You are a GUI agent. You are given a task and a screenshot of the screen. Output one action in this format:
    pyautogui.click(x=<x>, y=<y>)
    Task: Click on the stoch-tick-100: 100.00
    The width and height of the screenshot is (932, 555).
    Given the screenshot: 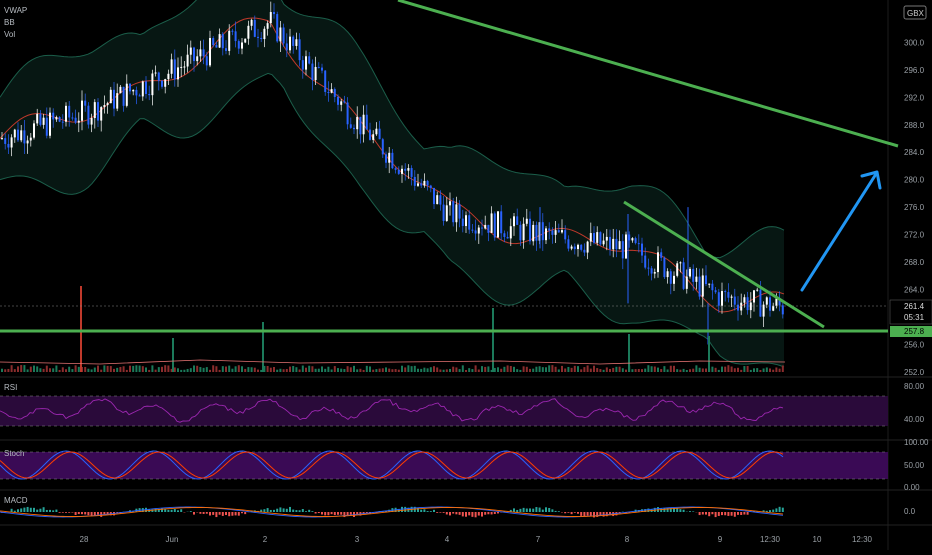 What is the action you would take?
    pyautogui.click(x=916, y=442)
    